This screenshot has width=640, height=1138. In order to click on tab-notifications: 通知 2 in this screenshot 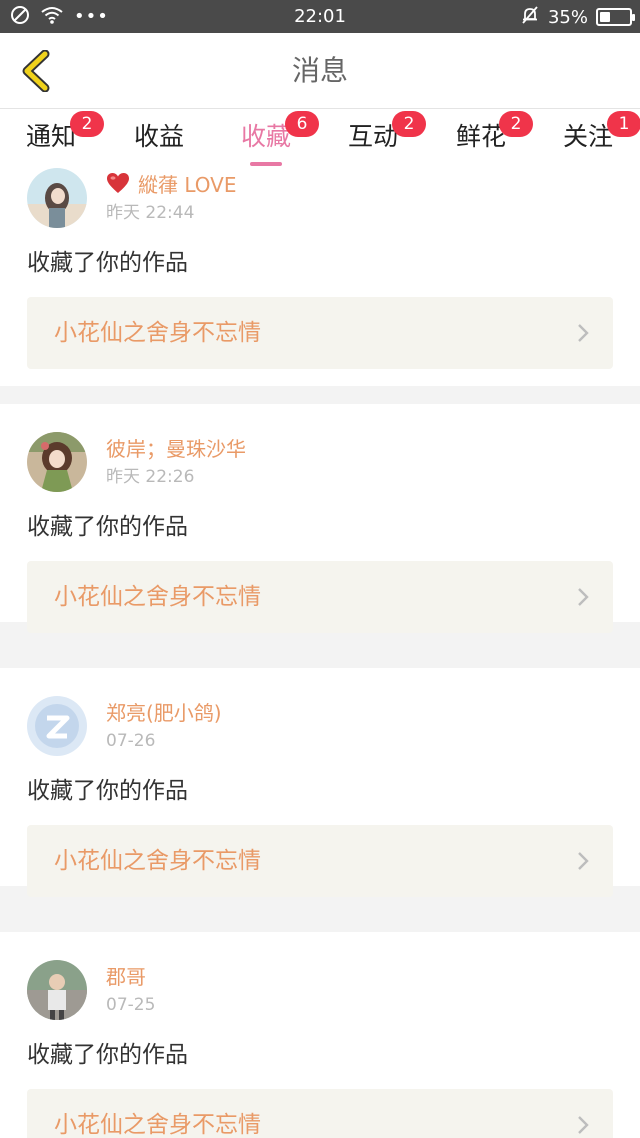, I will do `click(57, 139)`.